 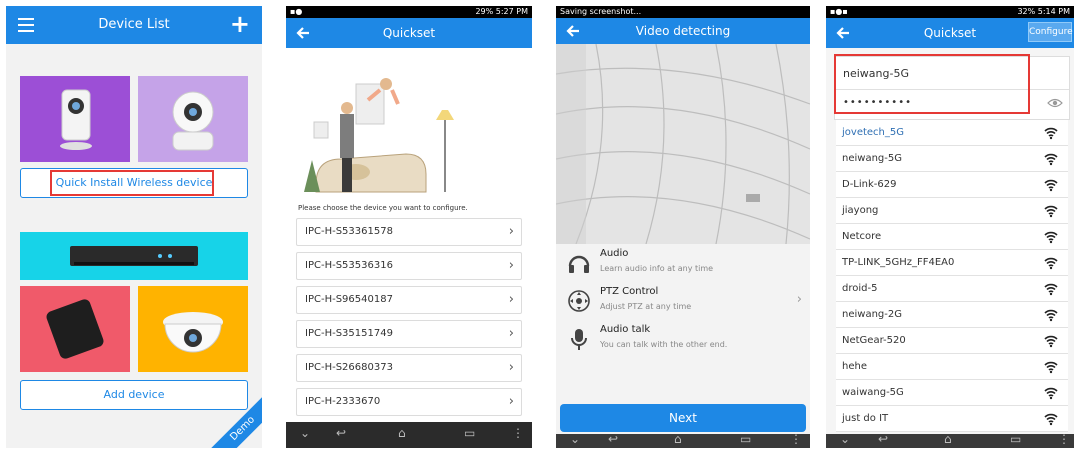 I want to click on wifi-network-row: waiwang-5G, so click(x=952, y=393).